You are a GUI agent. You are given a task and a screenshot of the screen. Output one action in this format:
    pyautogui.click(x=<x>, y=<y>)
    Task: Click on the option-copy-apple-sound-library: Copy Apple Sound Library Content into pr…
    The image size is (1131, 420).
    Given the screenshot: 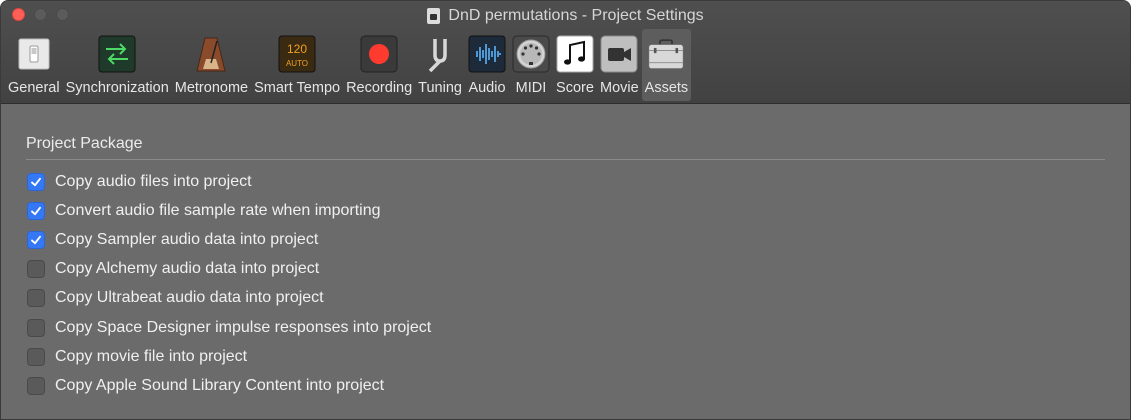 What is the action you would take?
    pyautogui.click(x=205, y=386)
    